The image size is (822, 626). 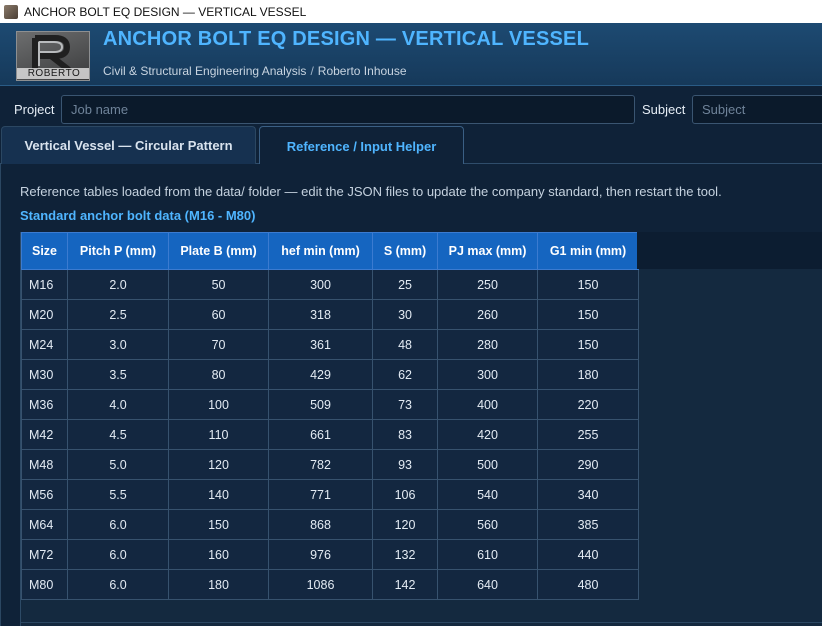 What do you see at coordinates (405, 374) in the screenshot?
I see `table-cell: 62` at bounding box center [405, 374].